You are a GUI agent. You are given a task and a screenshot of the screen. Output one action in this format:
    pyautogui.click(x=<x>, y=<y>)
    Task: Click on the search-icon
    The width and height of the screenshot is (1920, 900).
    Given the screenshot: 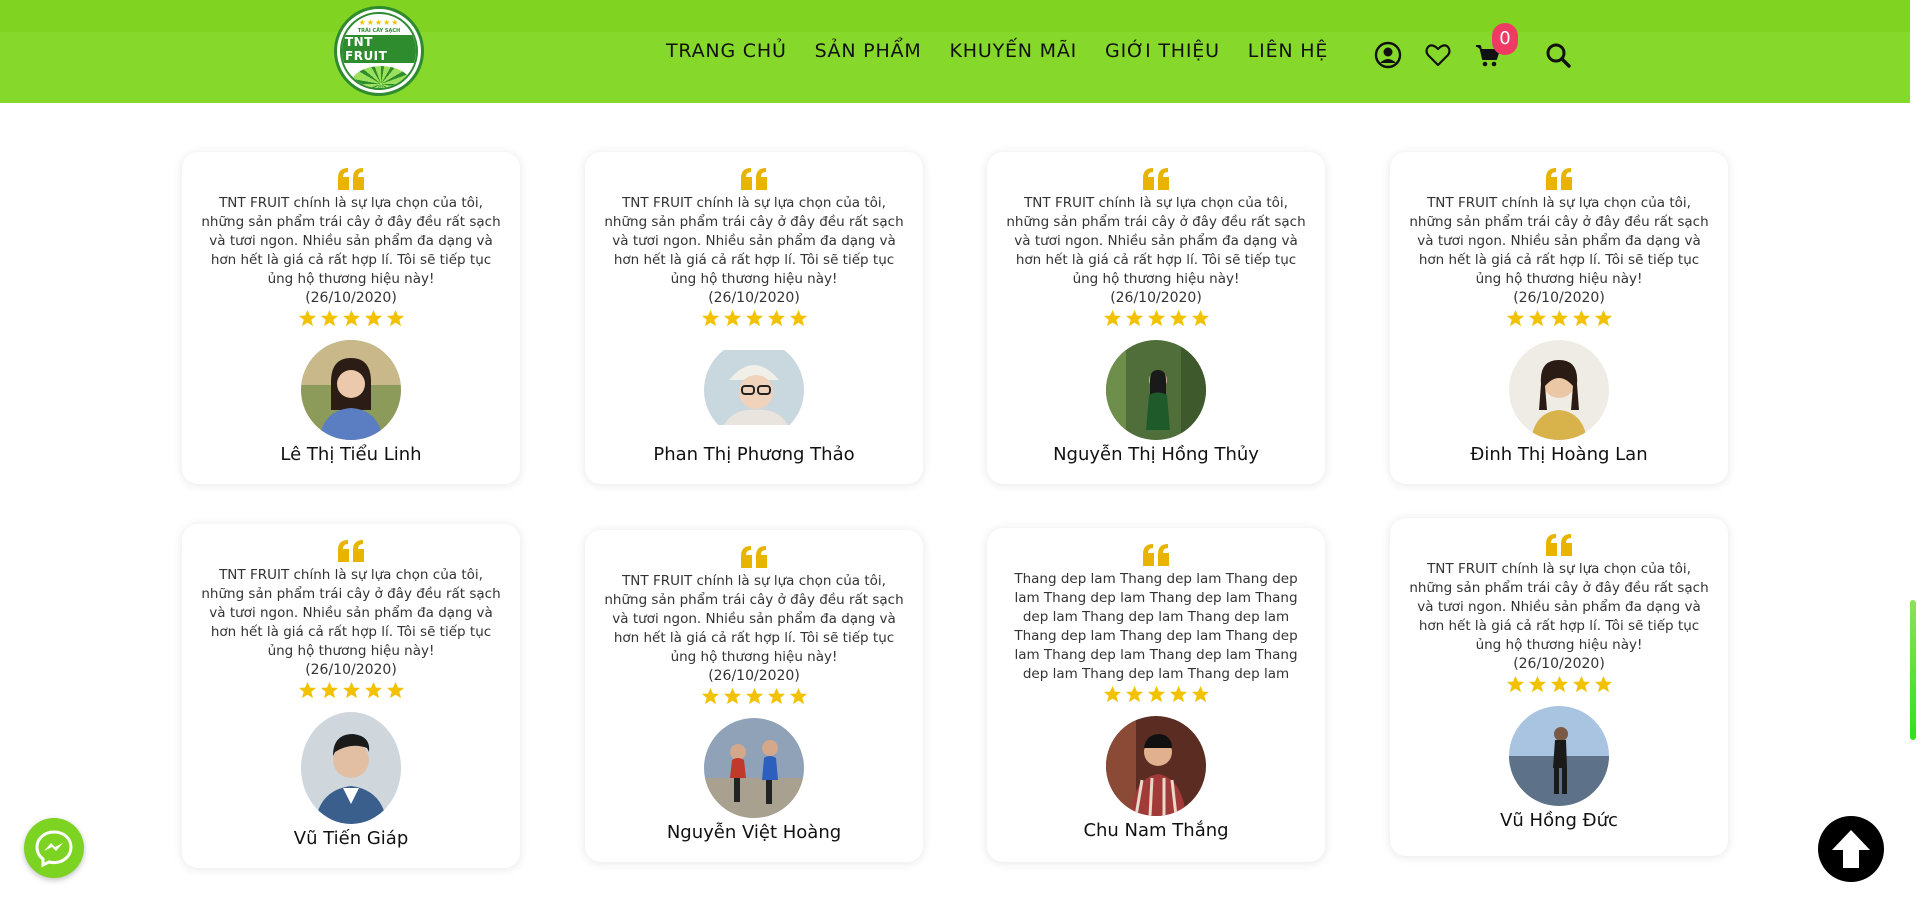 What is the action you would take?
    pyautogui.click(x=1558, y=55)
    